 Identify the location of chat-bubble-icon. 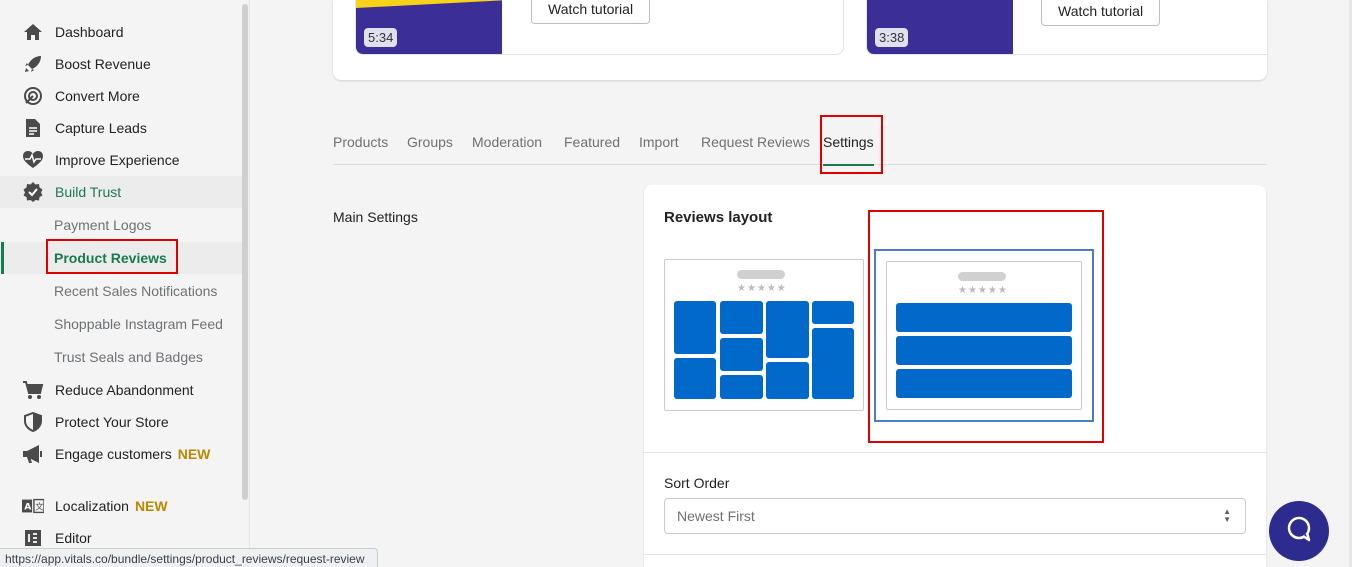
(1299, 531).